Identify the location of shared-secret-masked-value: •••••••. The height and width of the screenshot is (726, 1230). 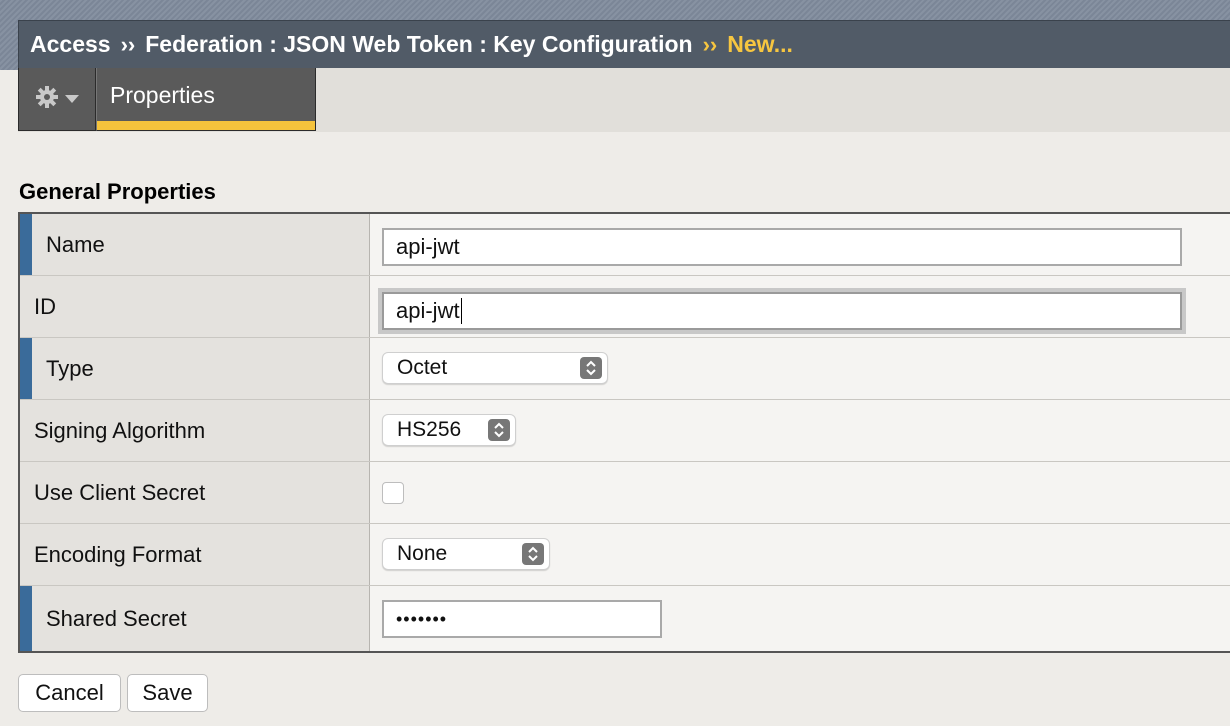
(422, 618).